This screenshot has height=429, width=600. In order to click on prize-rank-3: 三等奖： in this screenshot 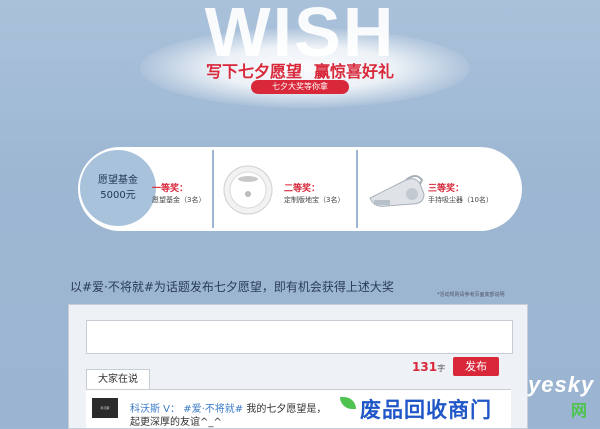, I will do `click(446, 189)`.